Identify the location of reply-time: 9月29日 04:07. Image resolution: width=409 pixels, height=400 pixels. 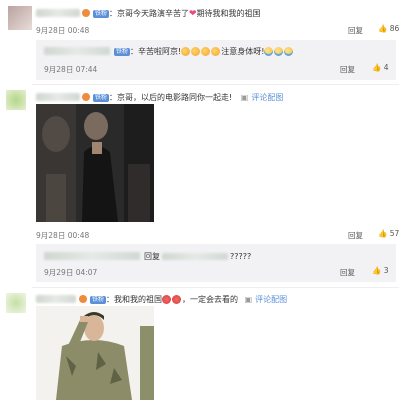
(71, 272).